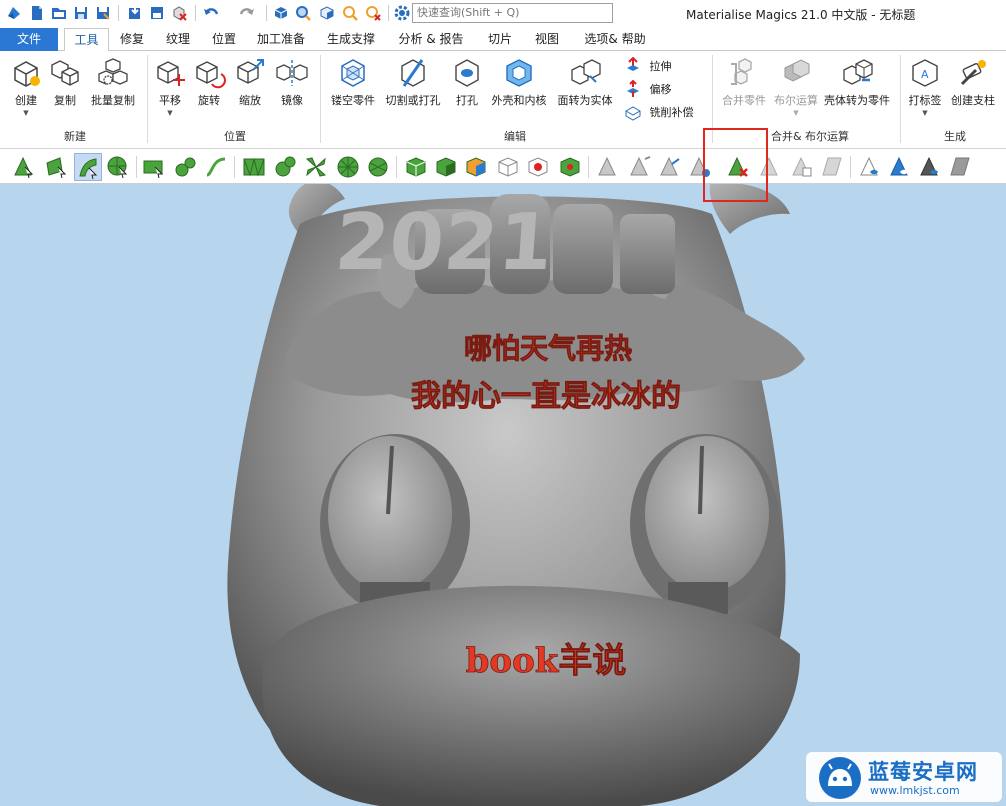 The width and height of the screenshot is (1006, 806). I want to click on mark-point-button, so click(538, 167).